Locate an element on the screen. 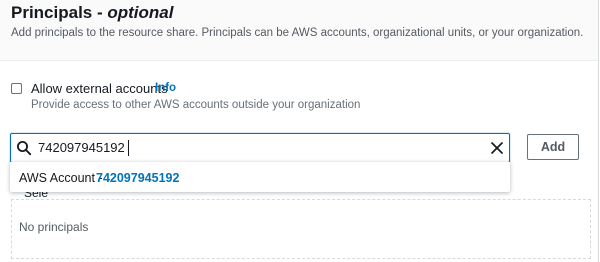 The height and width of the screenshot is (262, 600). search-input-value: 742097945192 is located at coordinates (81, 147).